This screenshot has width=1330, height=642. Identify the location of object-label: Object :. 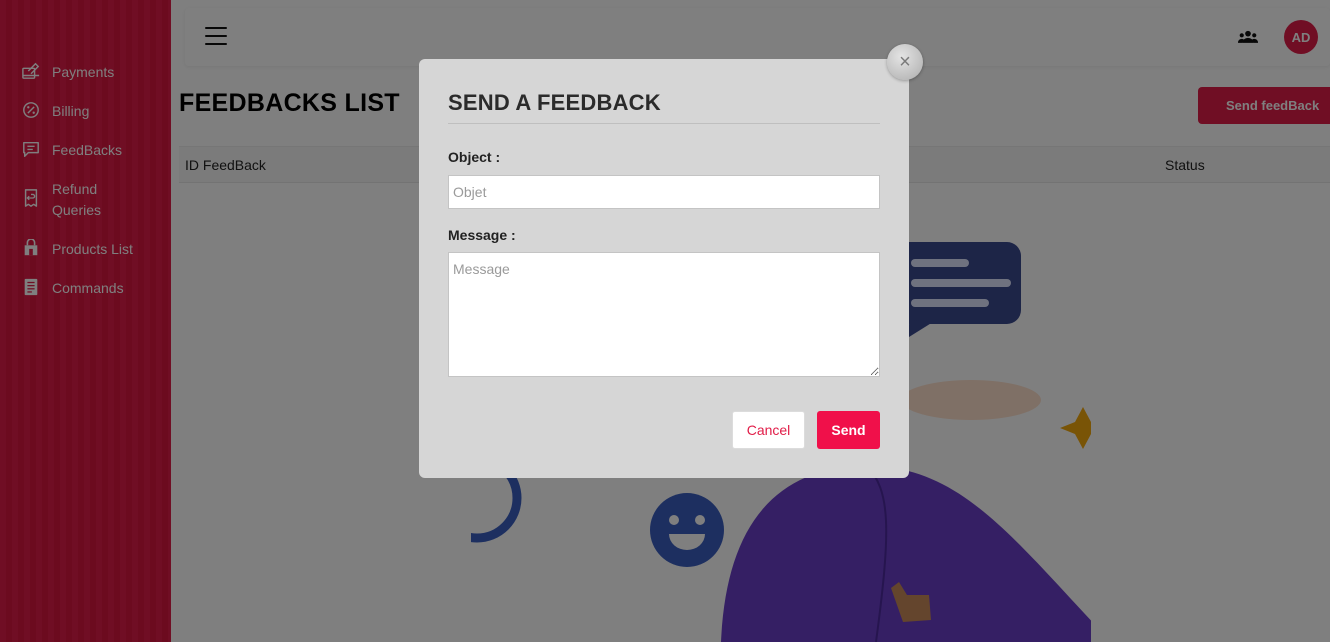
(474, 157).